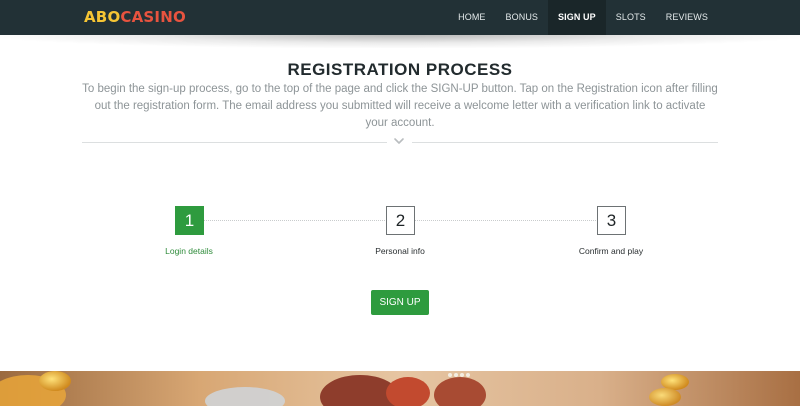 This screenshot has height=406, width=800. I want to click on coin-left-small, so click(55, 381).